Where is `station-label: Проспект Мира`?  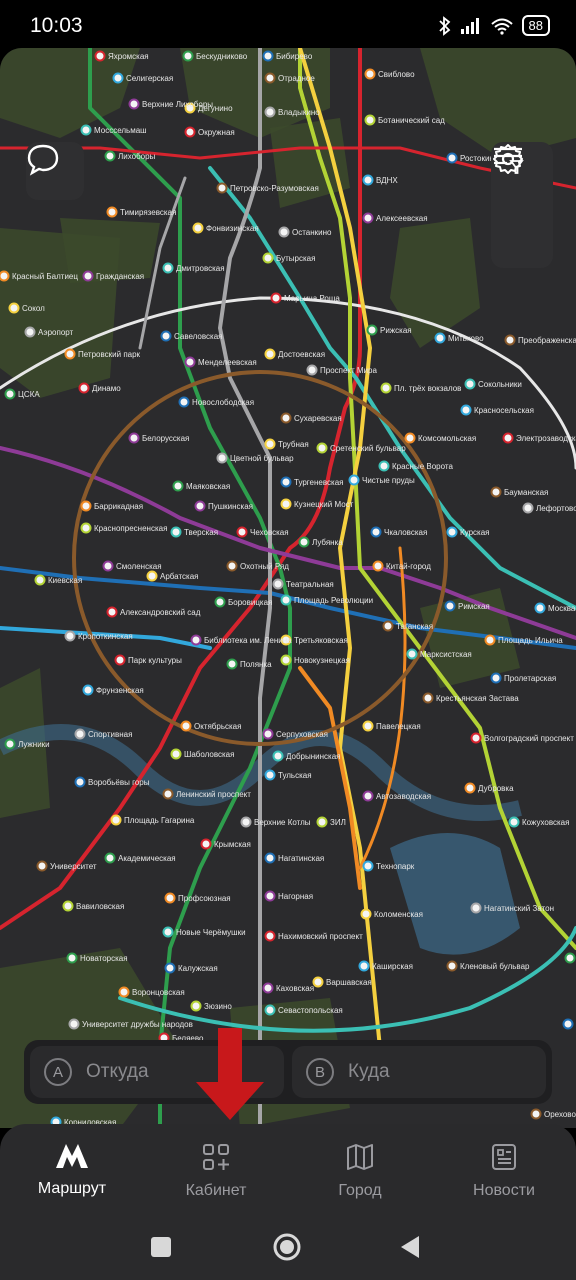 station-label: Проспект Мира is located at coordinates (348, 370).